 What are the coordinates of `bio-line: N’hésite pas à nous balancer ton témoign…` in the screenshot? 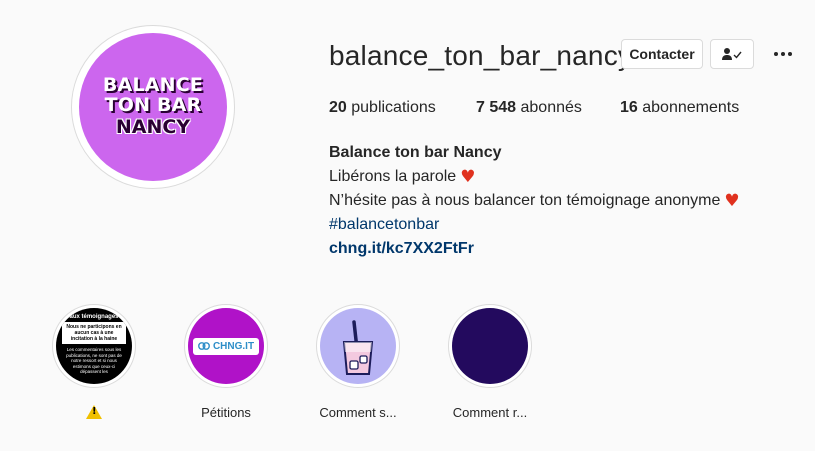 It's located at (534, 201).